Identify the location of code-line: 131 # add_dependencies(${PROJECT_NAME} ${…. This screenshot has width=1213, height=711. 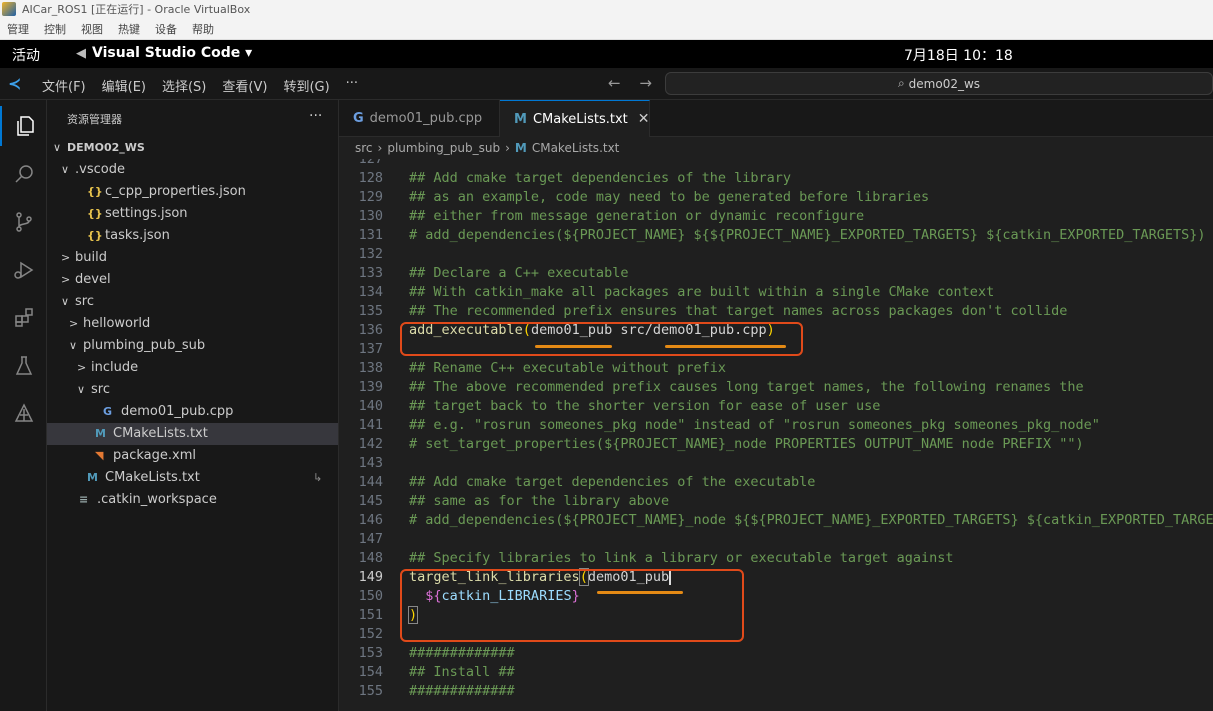
(776, 235).